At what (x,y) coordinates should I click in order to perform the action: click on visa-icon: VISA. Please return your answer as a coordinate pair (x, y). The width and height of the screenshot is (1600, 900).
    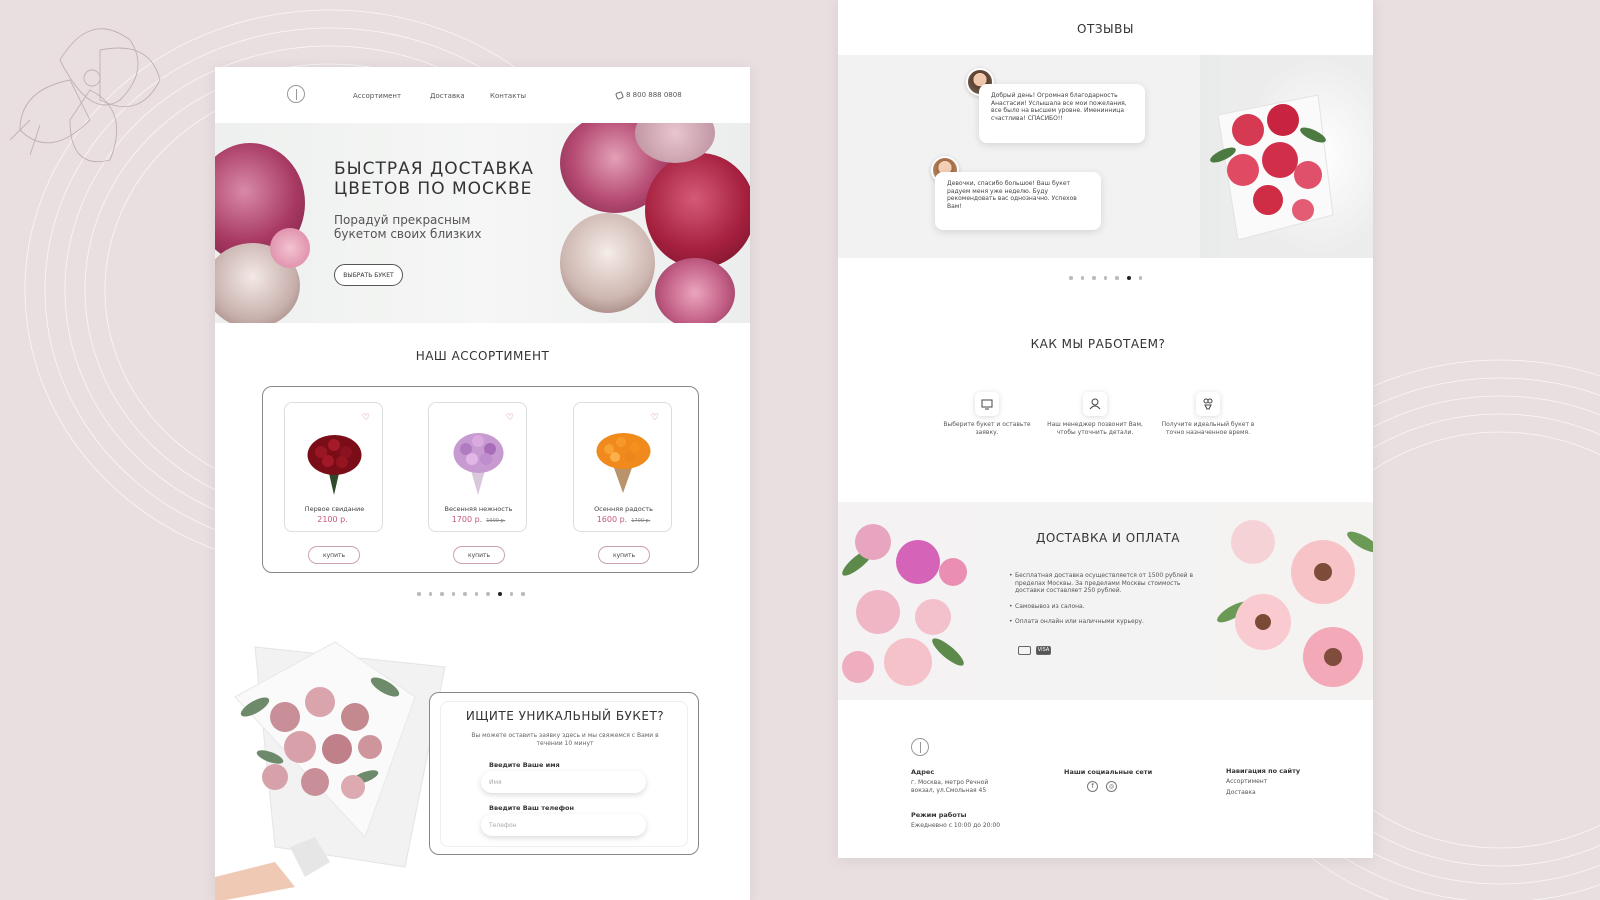
    Looking at the image, I should click on (1043, 650).